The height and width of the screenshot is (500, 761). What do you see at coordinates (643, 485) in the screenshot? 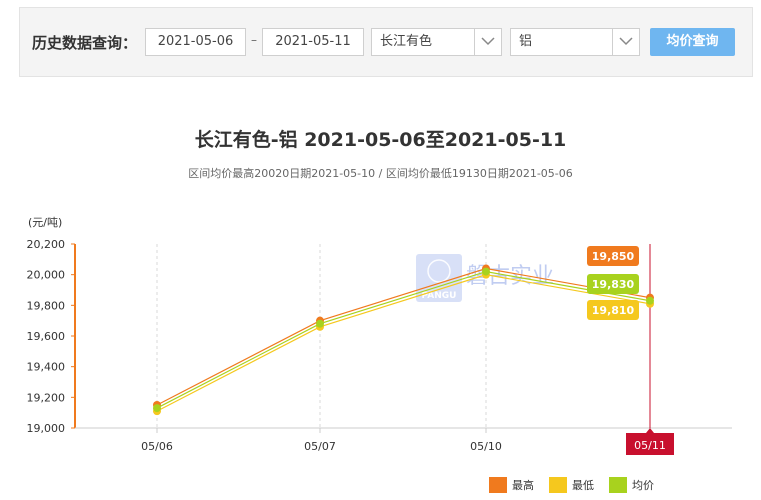
I see `legend-label: 均价` at bounding box center [643, 485].